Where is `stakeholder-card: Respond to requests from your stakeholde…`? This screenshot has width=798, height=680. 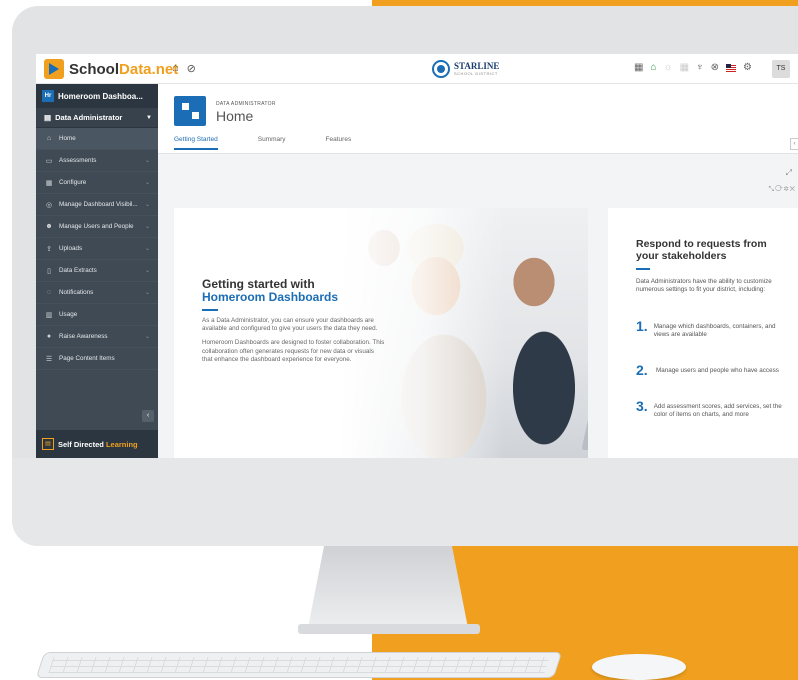
stakeholder-card: Respond to requests from your stakeholde… is located at coordinates (703, 333).